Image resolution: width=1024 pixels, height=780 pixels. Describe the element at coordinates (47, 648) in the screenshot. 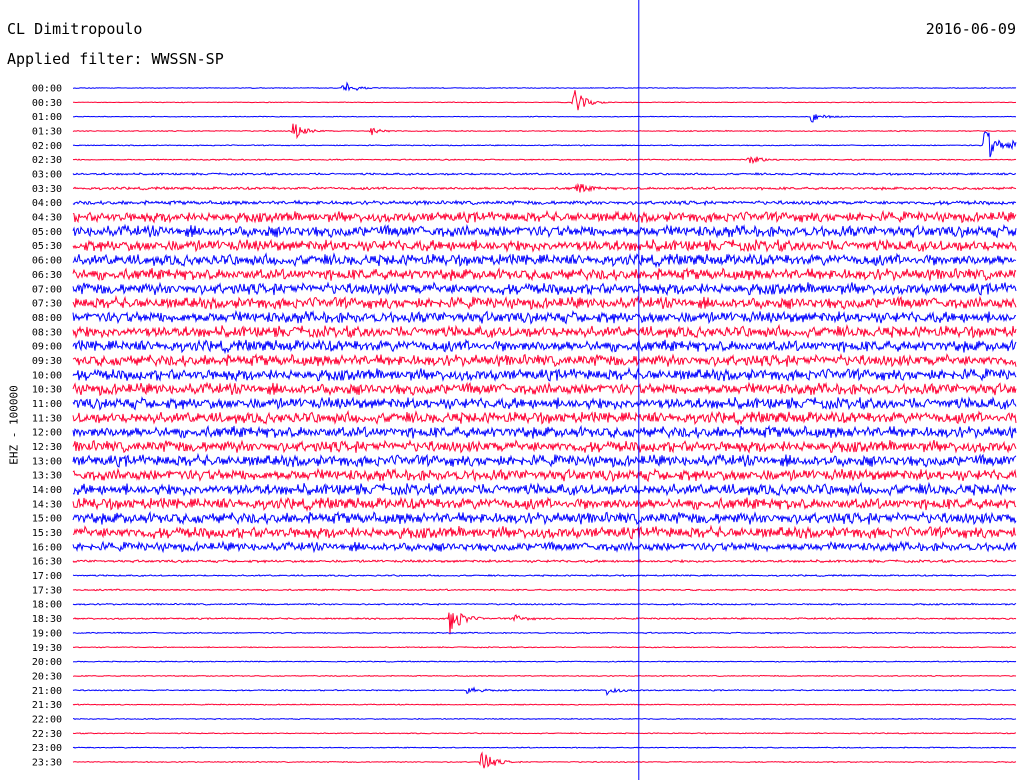

I see `trace-label: 19:30` at that location.